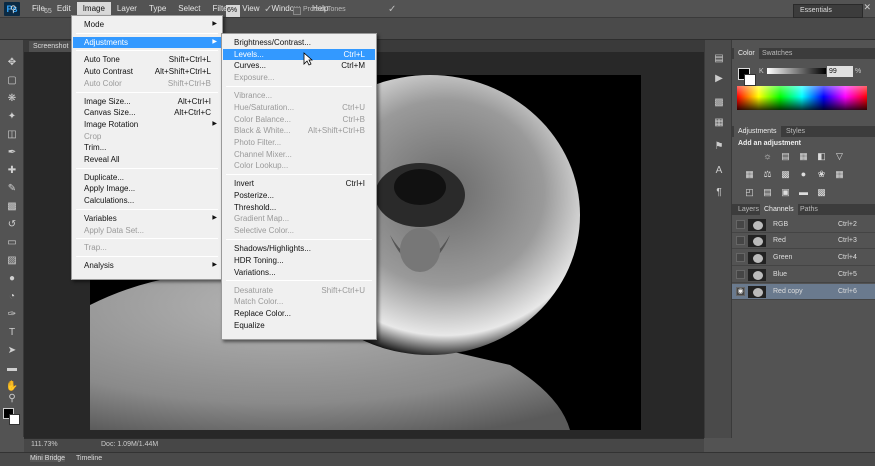 The width and height of the screenshot is (875, 466). Describe the element at coordinates (785, 174) in the screenshot. I see `black-white-adj-icon: ▩` at that location.